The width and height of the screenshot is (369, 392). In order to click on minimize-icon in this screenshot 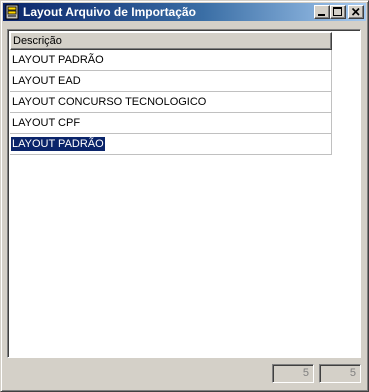, I will do `click(321, 15)`.